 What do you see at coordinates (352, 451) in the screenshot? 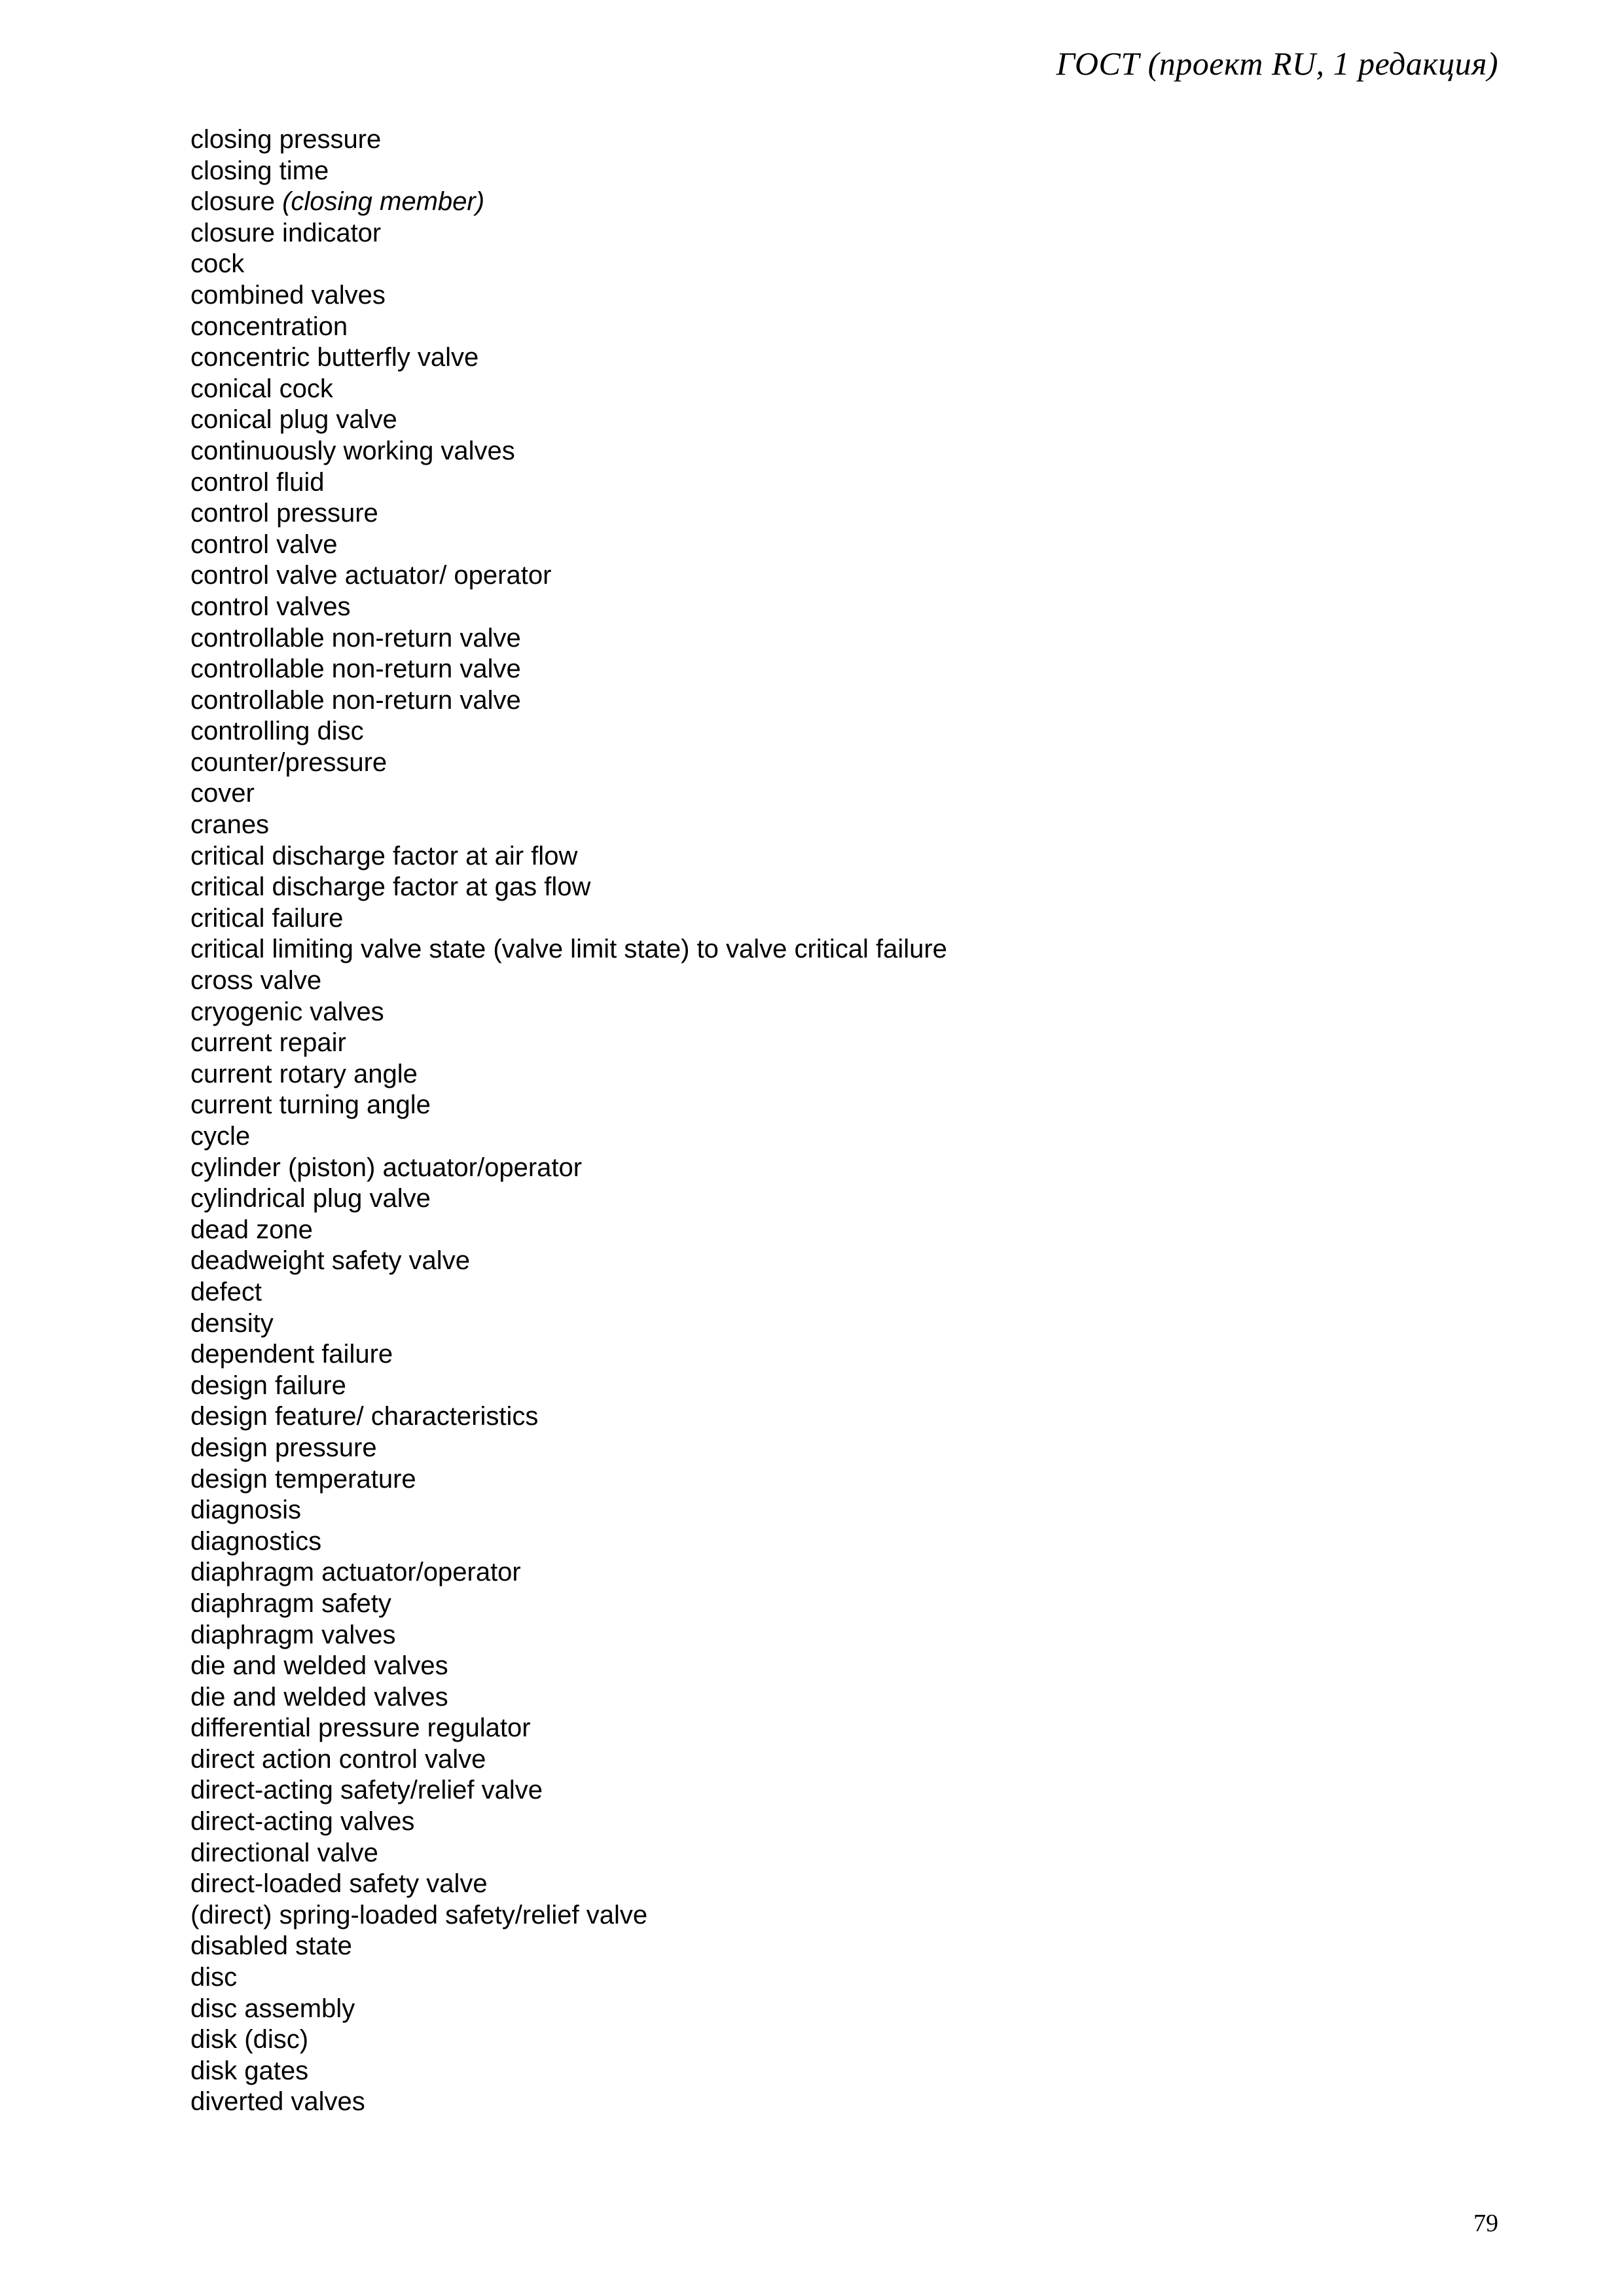
I see `glossary-term: continuously working valves` at bounding box center [352, 451].